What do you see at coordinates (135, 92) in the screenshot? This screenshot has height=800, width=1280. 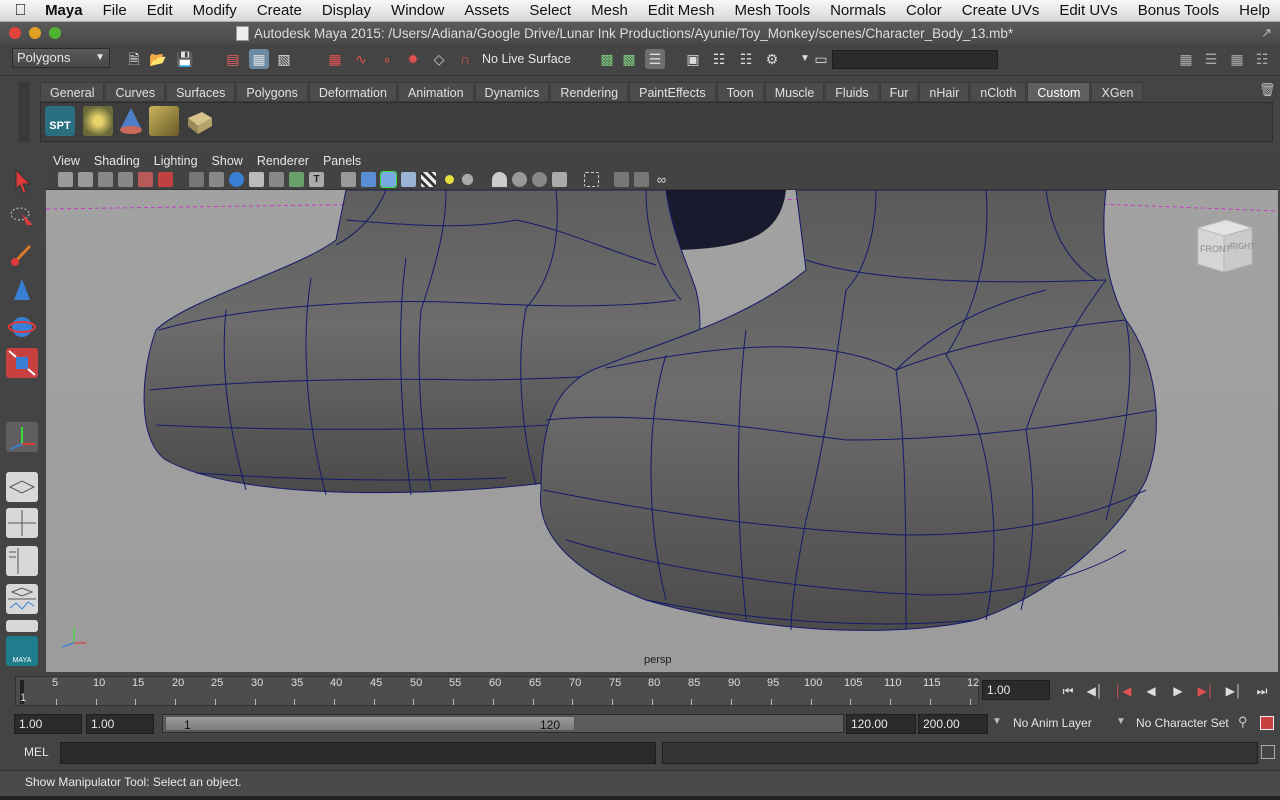 I see `shelf-tab-curves: Curves` at bounding box center [135, 92].